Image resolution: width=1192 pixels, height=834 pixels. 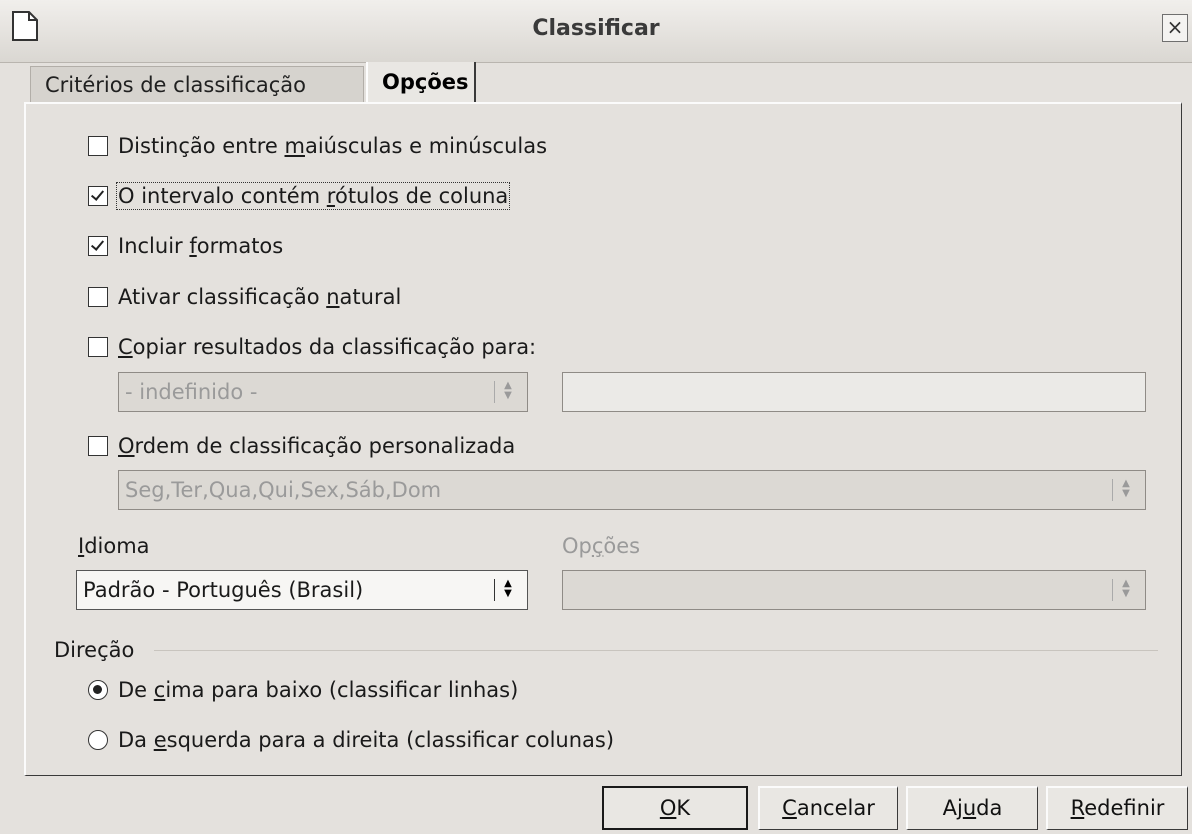 I want to click on custom-order-option: Ordem de classificação personalizada, so click(x=301, y=446).